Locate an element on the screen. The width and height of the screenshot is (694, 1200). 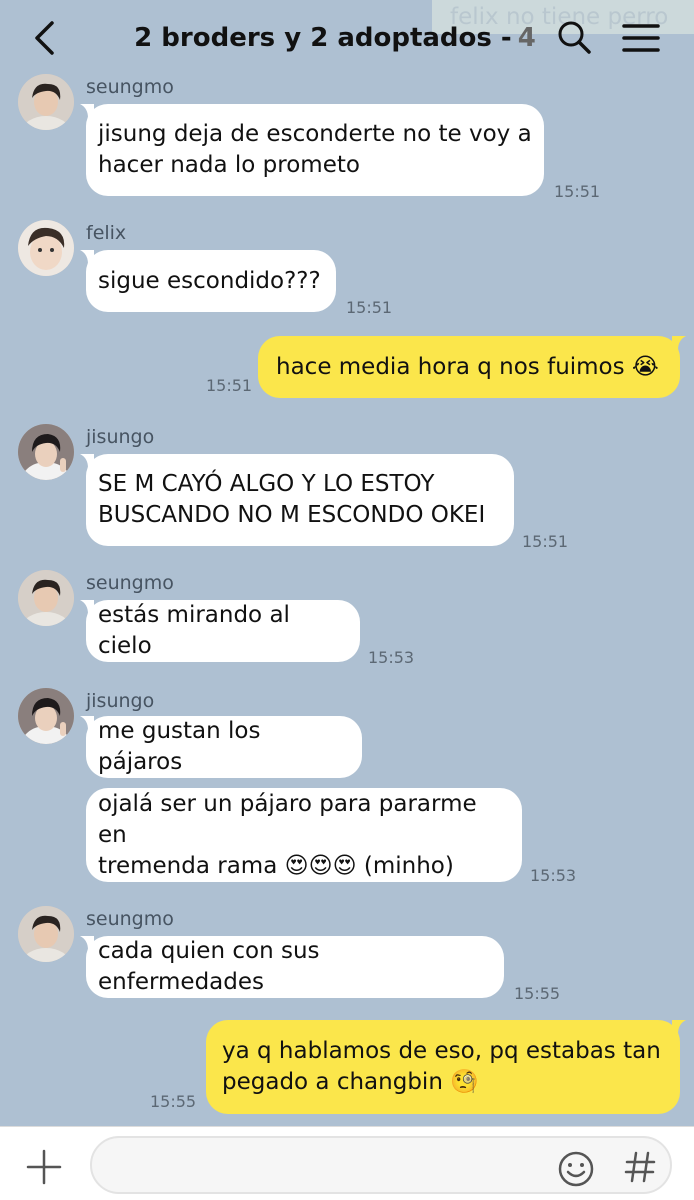
sender-name: felix is located at coordinates (106, 233).